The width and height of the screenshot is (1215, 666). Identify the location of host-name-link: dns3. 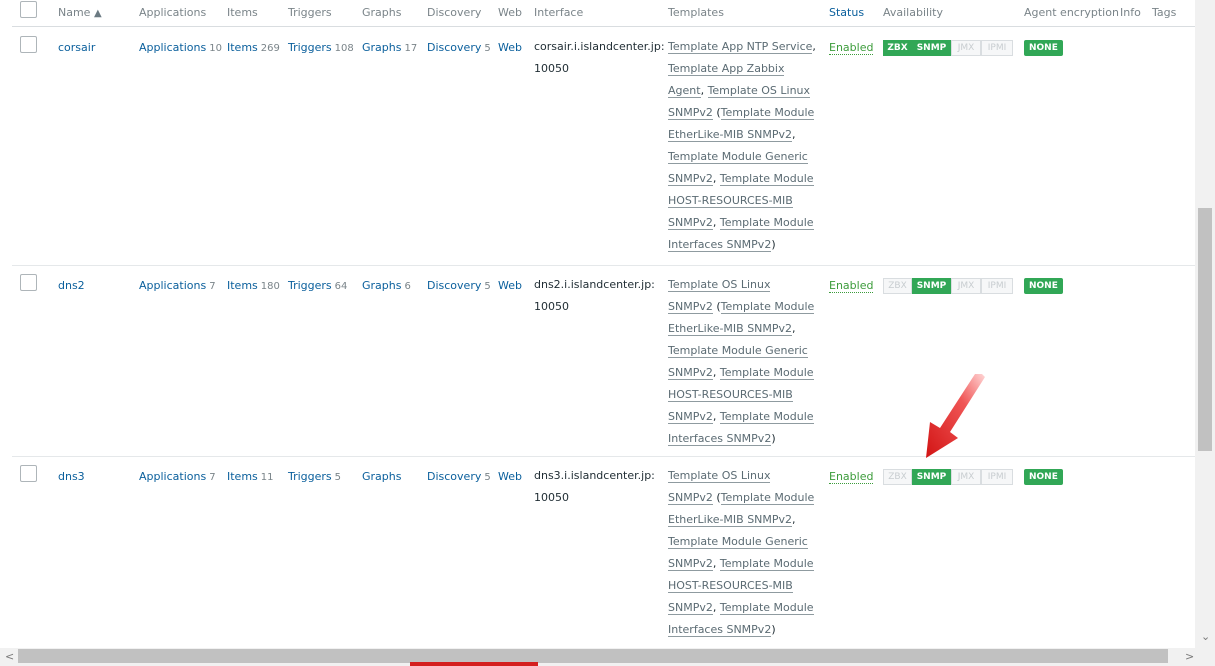
(71, 476).